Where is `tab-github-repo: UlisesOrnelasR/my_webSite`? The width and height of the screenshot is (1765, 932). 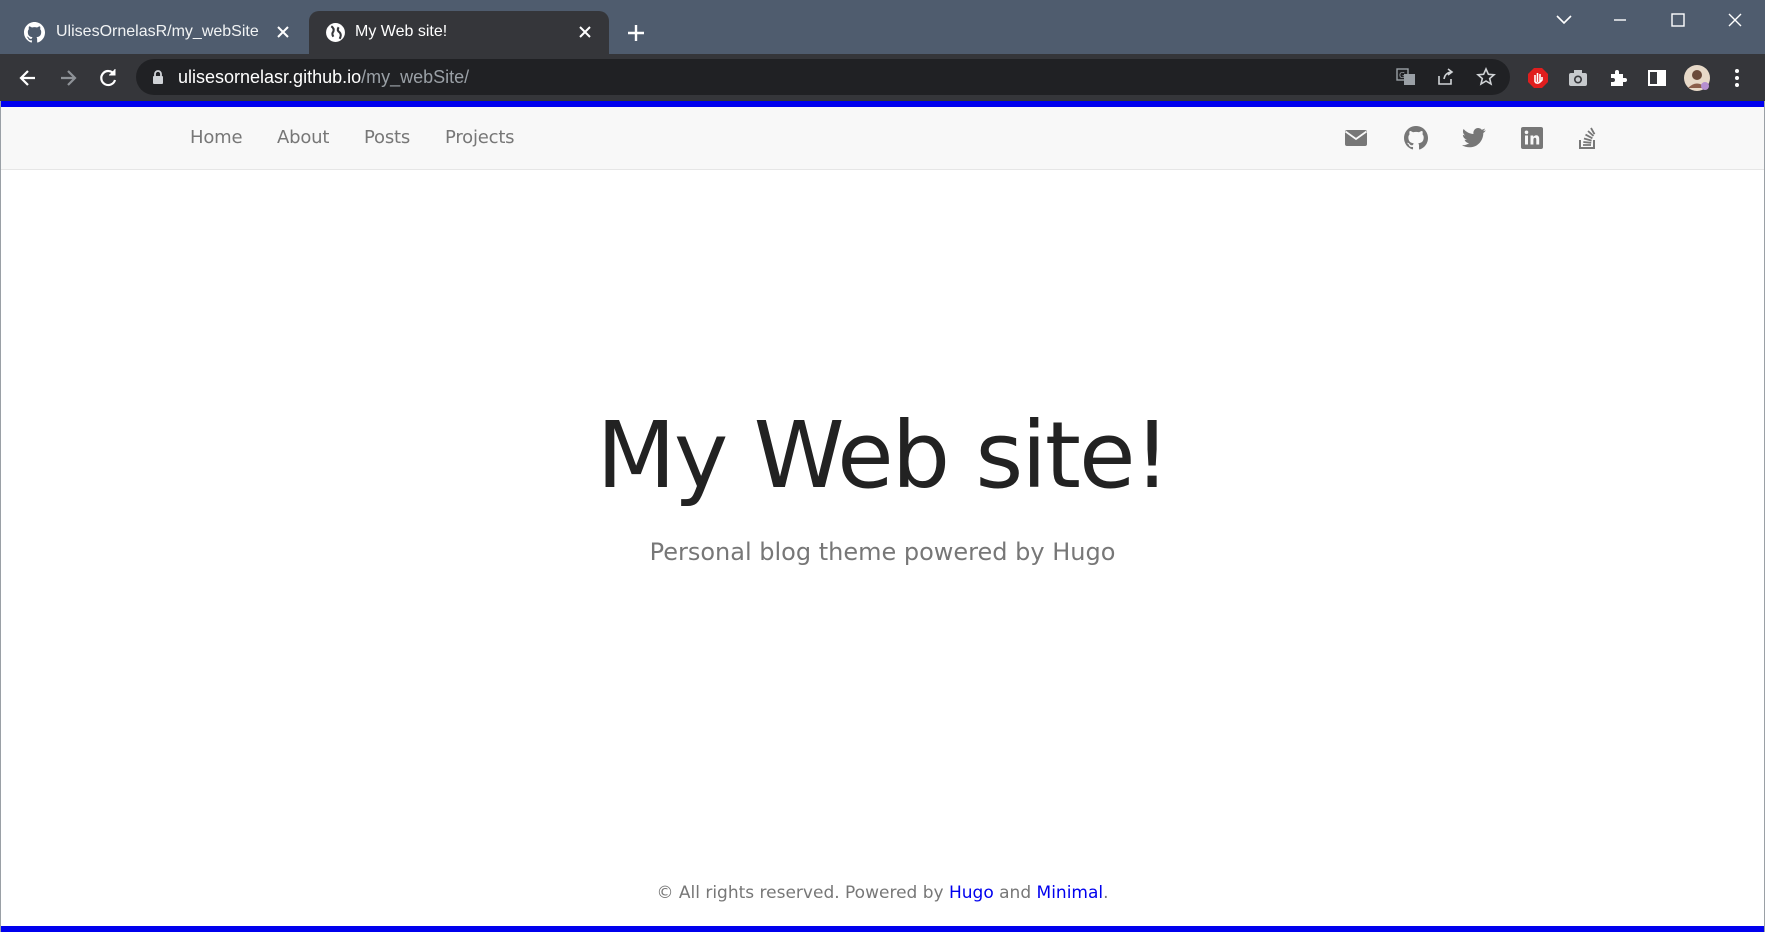
tab-github-repo: UlisesOrnelasR/my_webSite is located at coordinates (153, 32).